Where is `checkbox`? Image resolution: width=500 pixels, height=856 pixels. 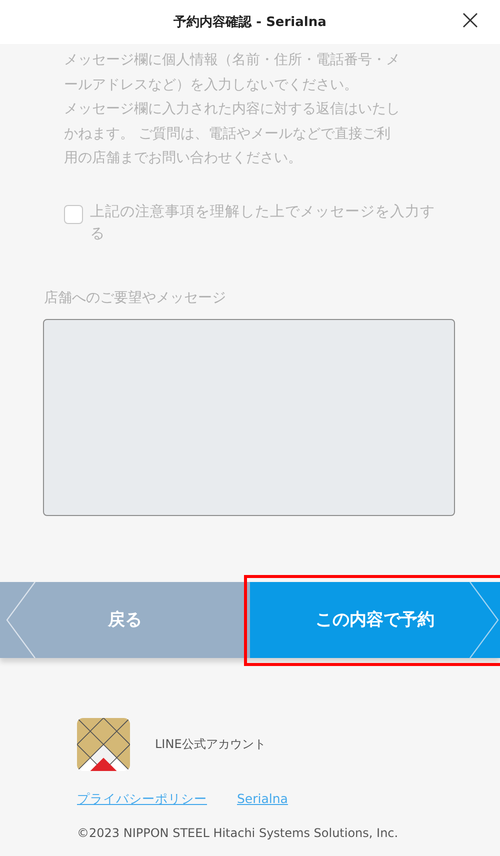 checkbox is located at coordinates (73, 214).